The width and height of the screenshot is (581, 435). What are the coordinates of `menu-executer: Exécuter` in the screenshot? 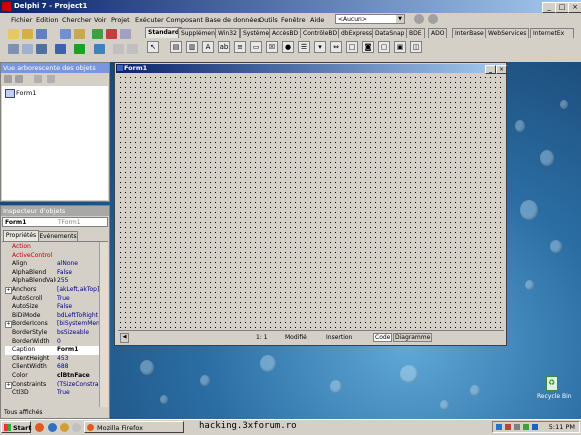 It's located at (149, 20).